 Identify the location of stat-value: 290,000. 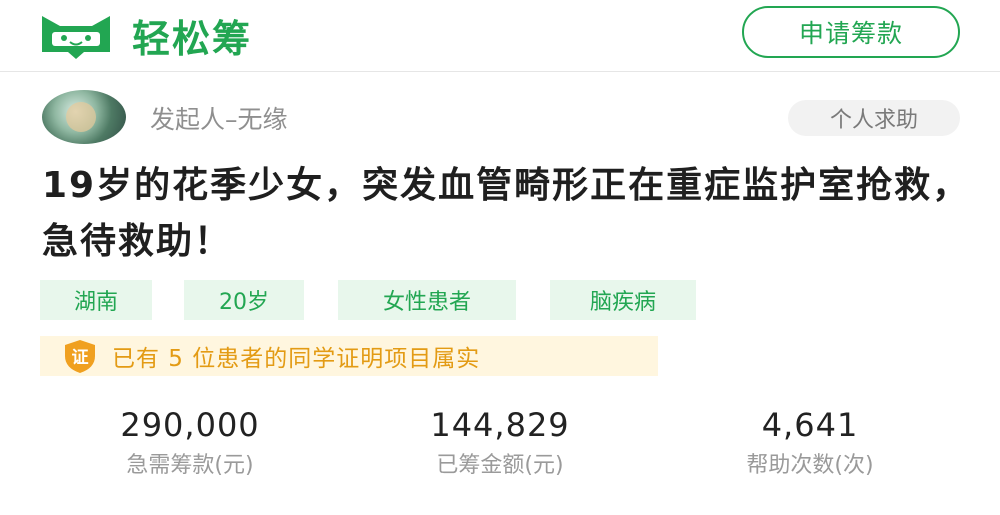
(190, 425).